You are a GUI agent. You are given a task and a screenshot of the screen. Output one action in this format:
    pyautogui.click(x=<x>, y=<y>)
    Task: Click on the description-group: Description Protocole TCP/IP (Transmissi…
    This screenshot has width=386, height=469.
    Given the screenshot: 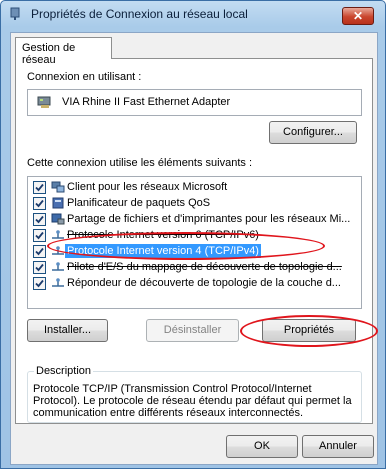 What is the action you would take?
    pyautogui.click(x=194, y=394)
    